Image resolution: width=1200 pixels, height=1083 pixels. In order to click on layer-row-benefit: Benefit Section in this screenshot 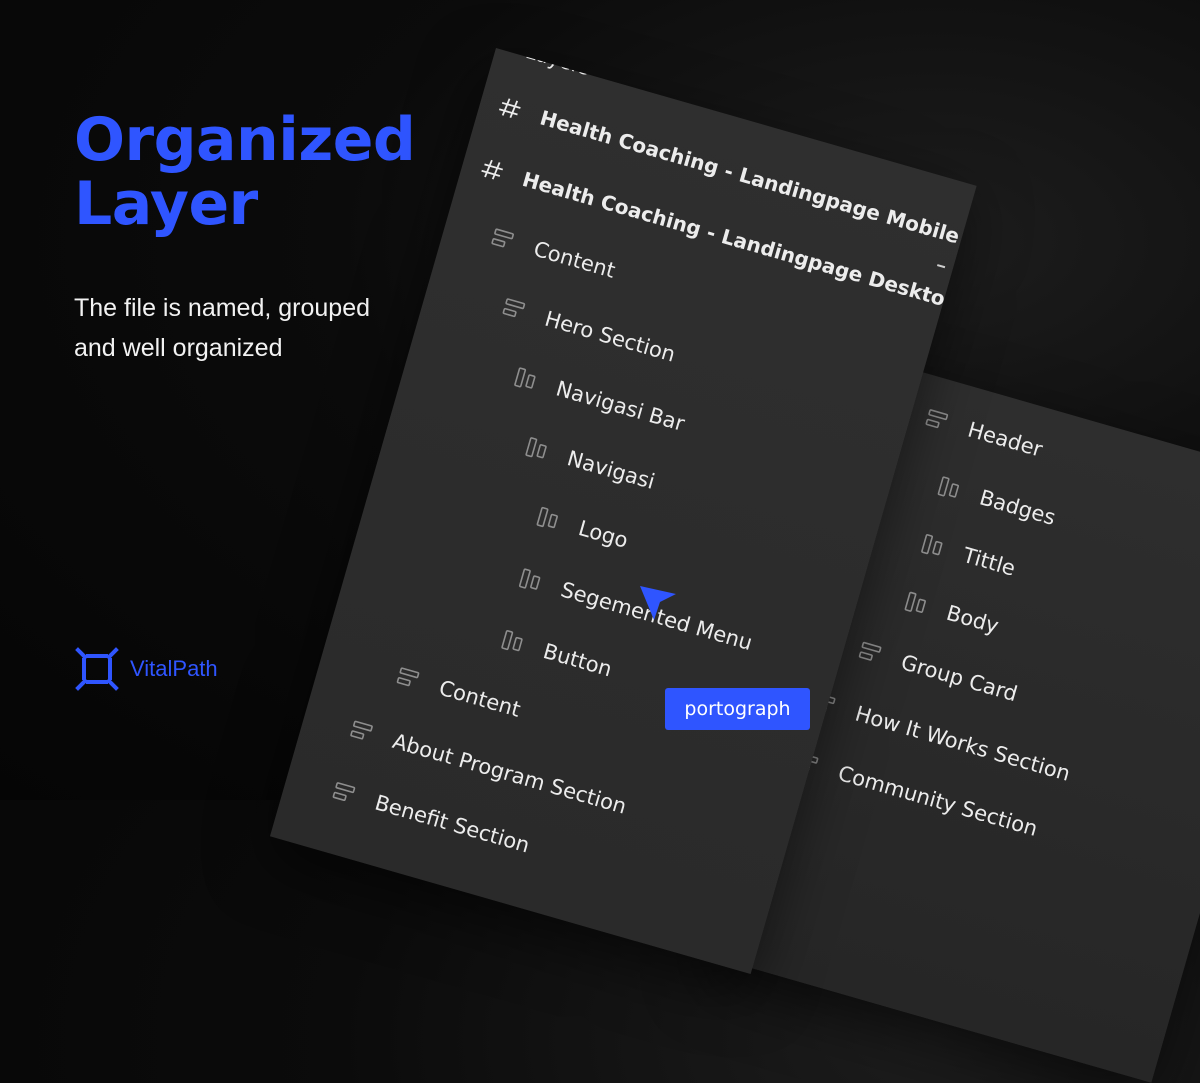, I will do `click(431, 818)`.